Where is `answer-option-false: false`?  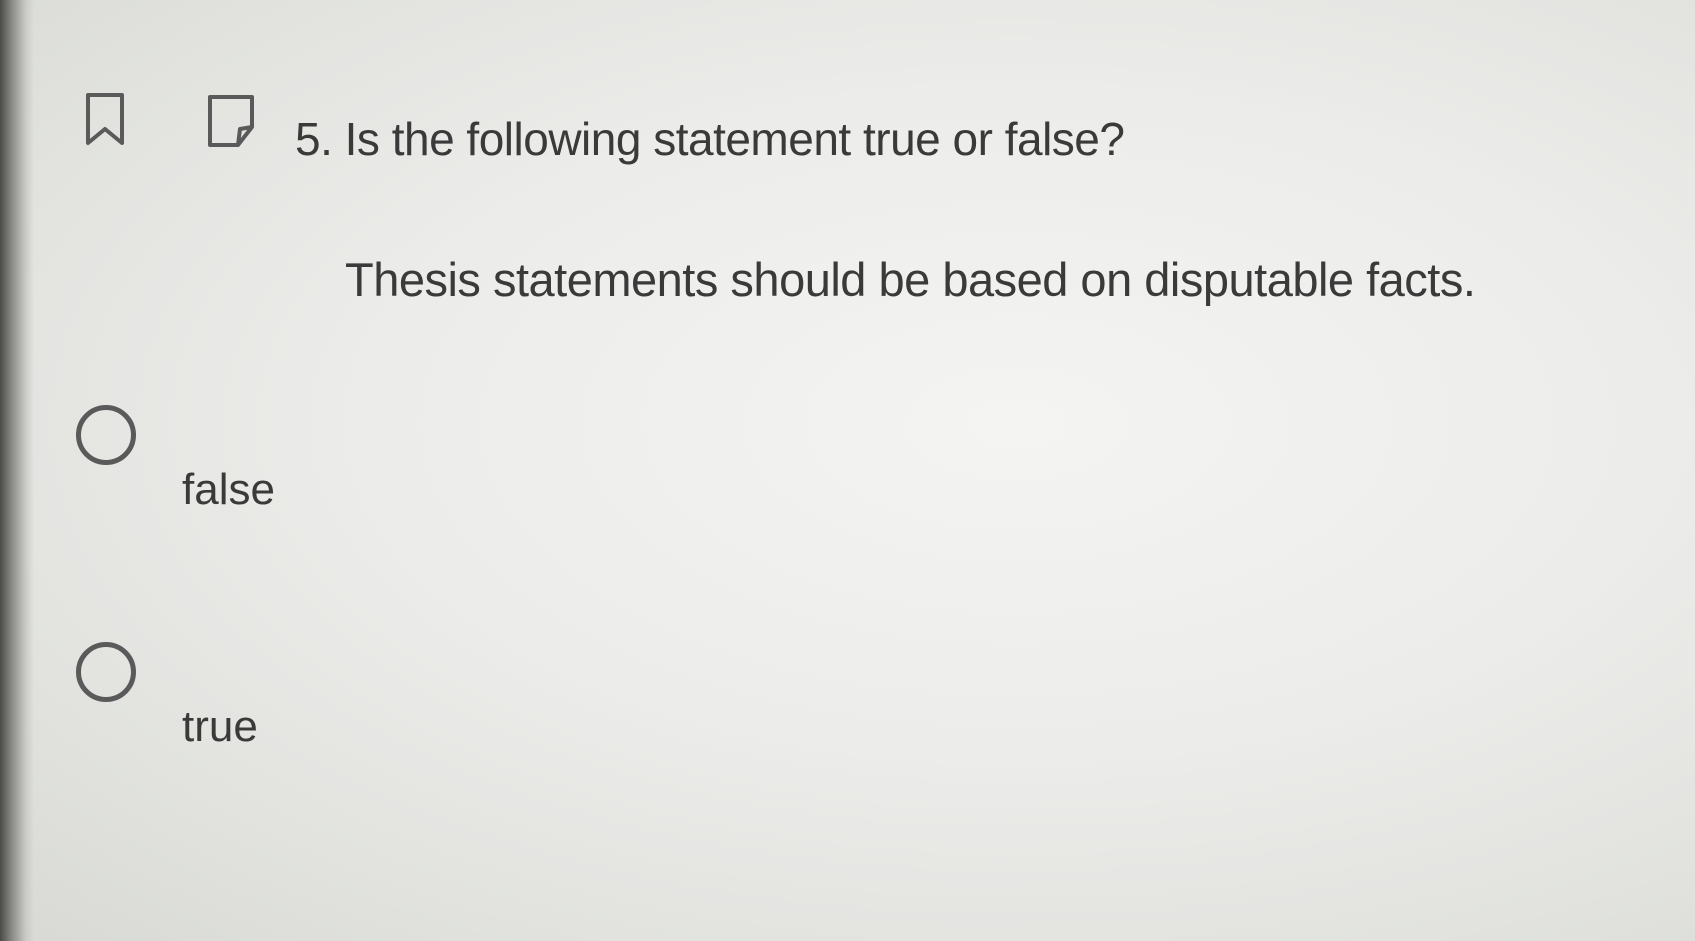 answer-option-false: false is located at coordinates (210, 465).